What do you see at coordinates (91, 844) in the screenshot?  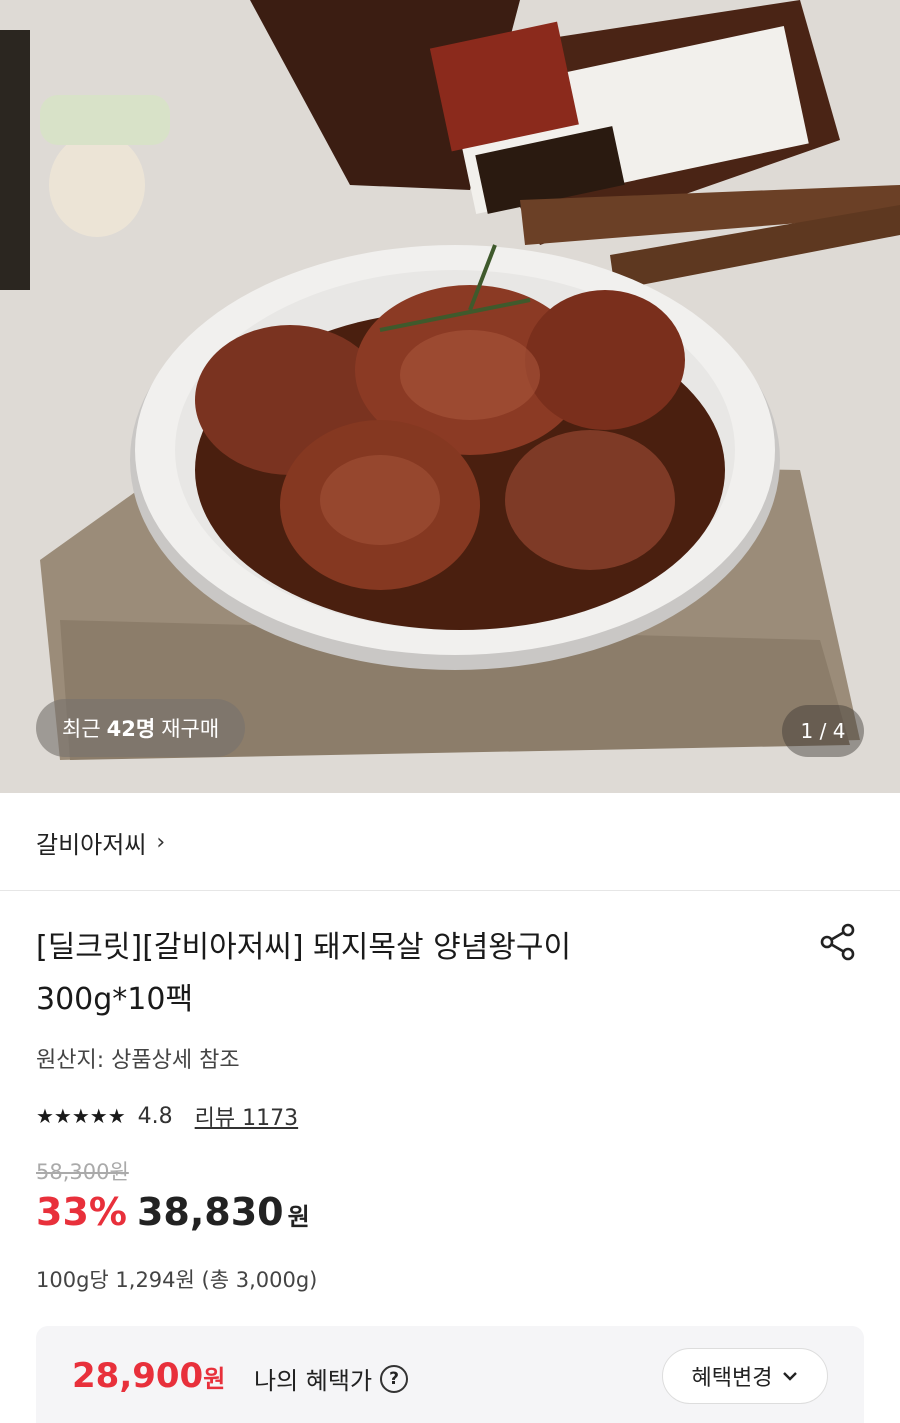 I see `brand-name: 갈비아저씨` at bounding box center [91, 844].